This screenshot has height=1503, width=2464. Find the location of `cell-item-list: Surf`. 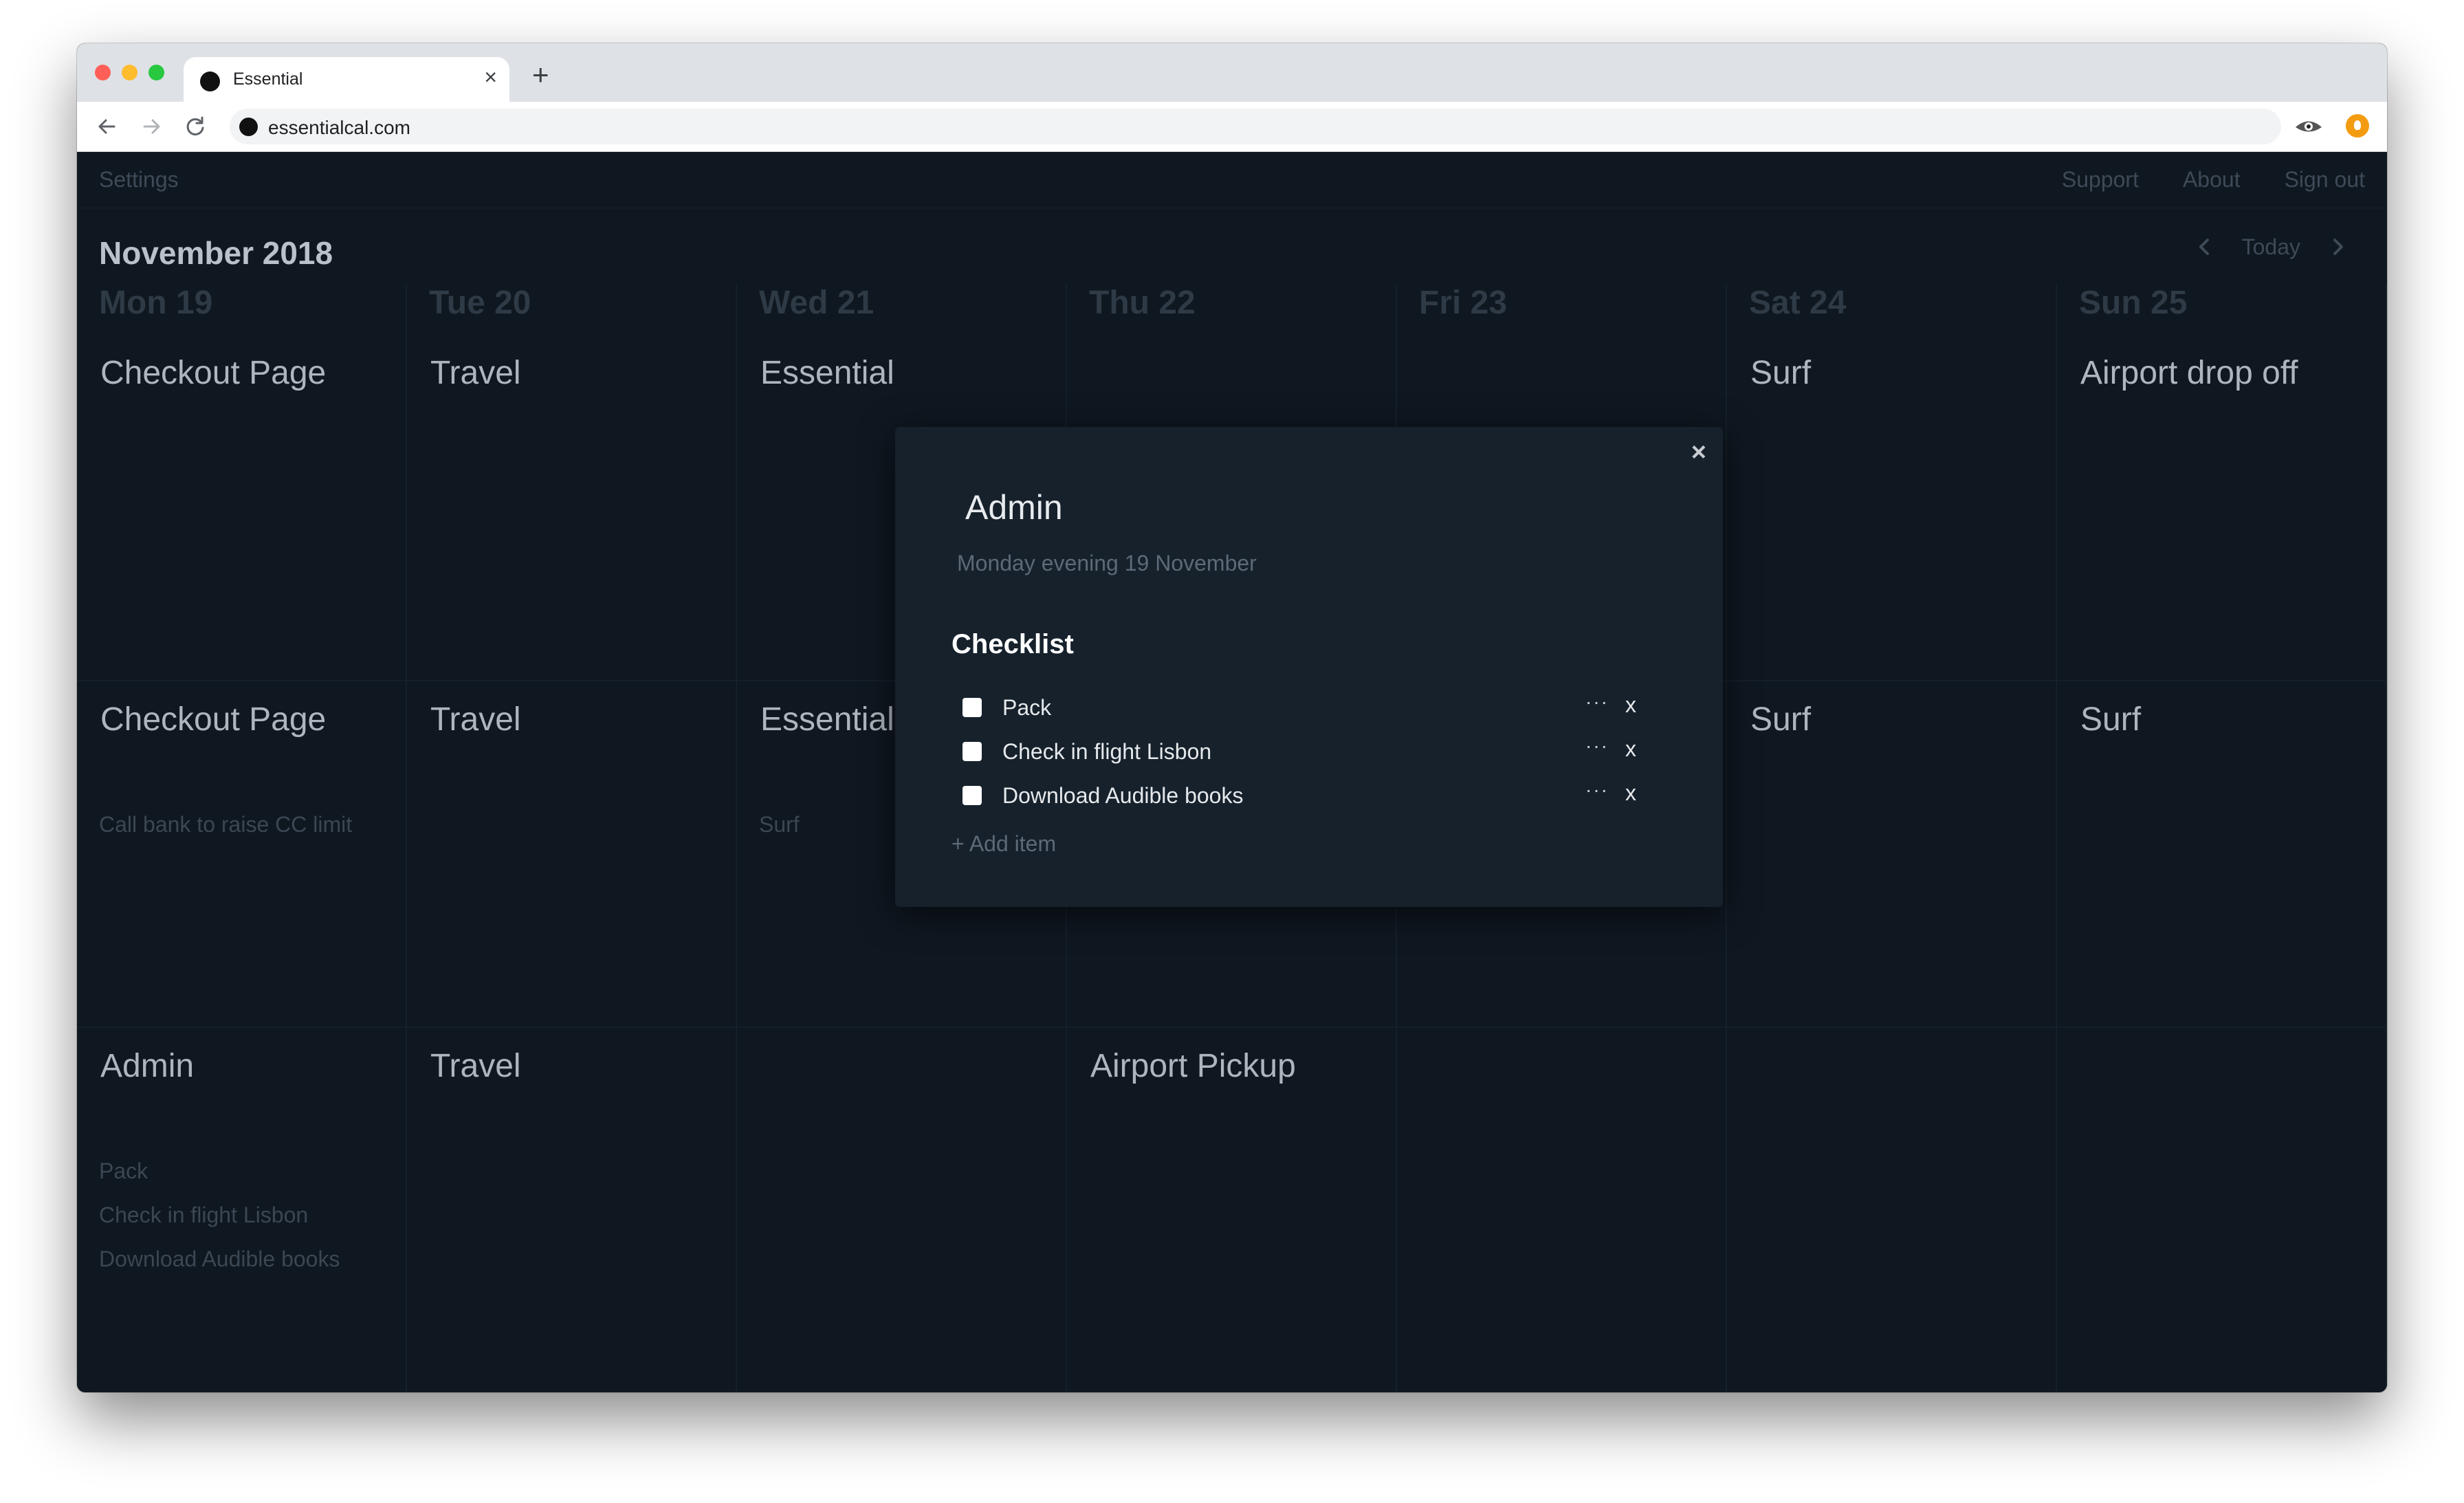

cell-item-list: Surf is located at coordinates (779, 824).